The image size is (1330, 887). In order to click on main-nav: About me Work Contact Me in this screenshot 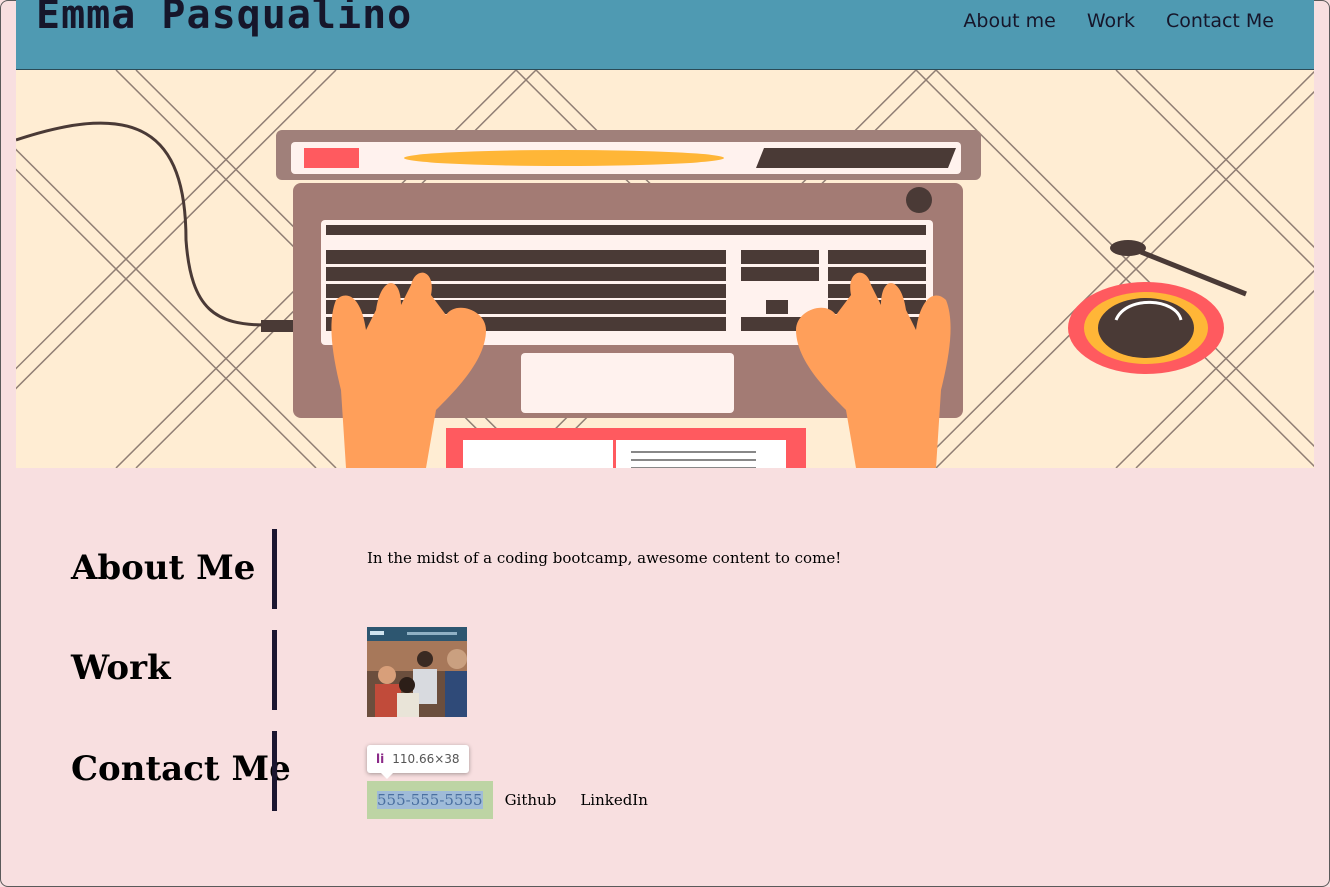, I will do `click(1118, 21)`.